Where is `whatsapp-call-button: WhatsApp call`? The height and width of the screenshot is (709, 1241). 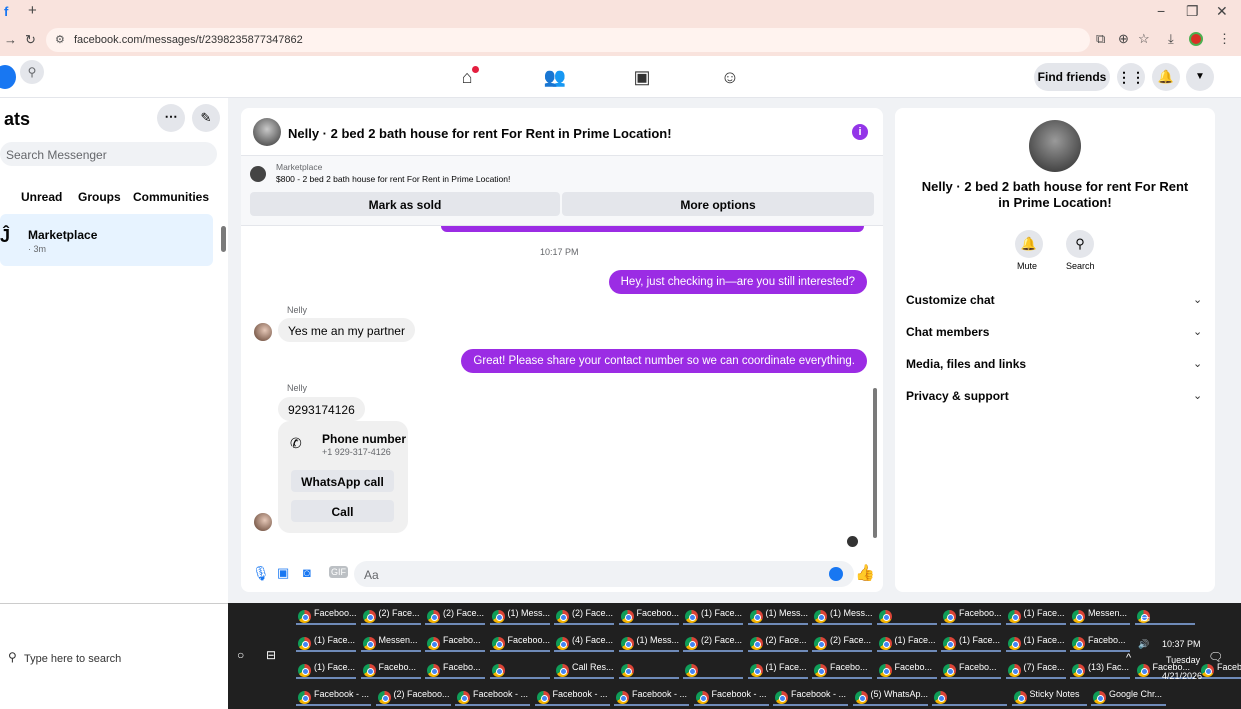 whatsapp-call-button: WhatsApp call is located at coordinates (342, 481).